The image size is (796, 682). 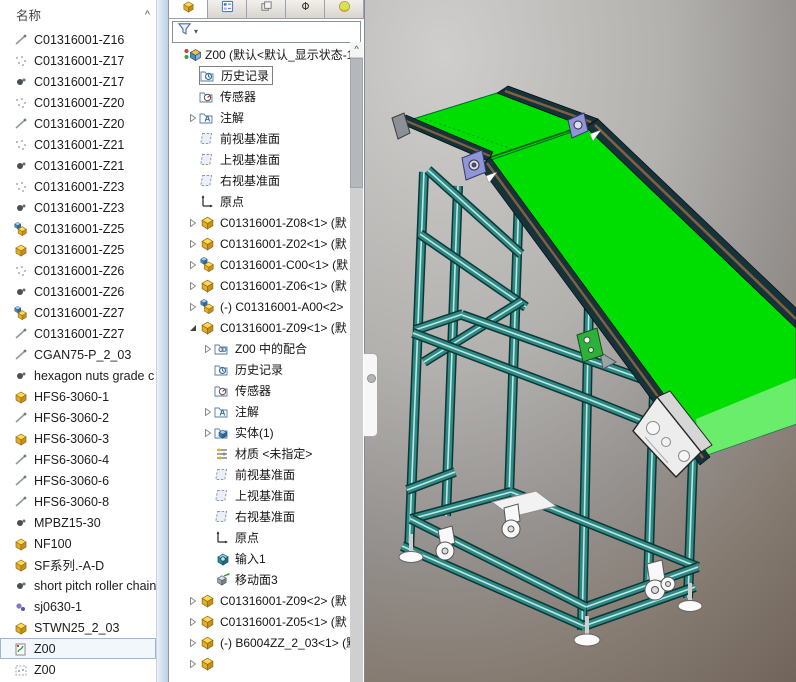 I want to click on tree-item-label: 传感器, so click(x=253, y=391).